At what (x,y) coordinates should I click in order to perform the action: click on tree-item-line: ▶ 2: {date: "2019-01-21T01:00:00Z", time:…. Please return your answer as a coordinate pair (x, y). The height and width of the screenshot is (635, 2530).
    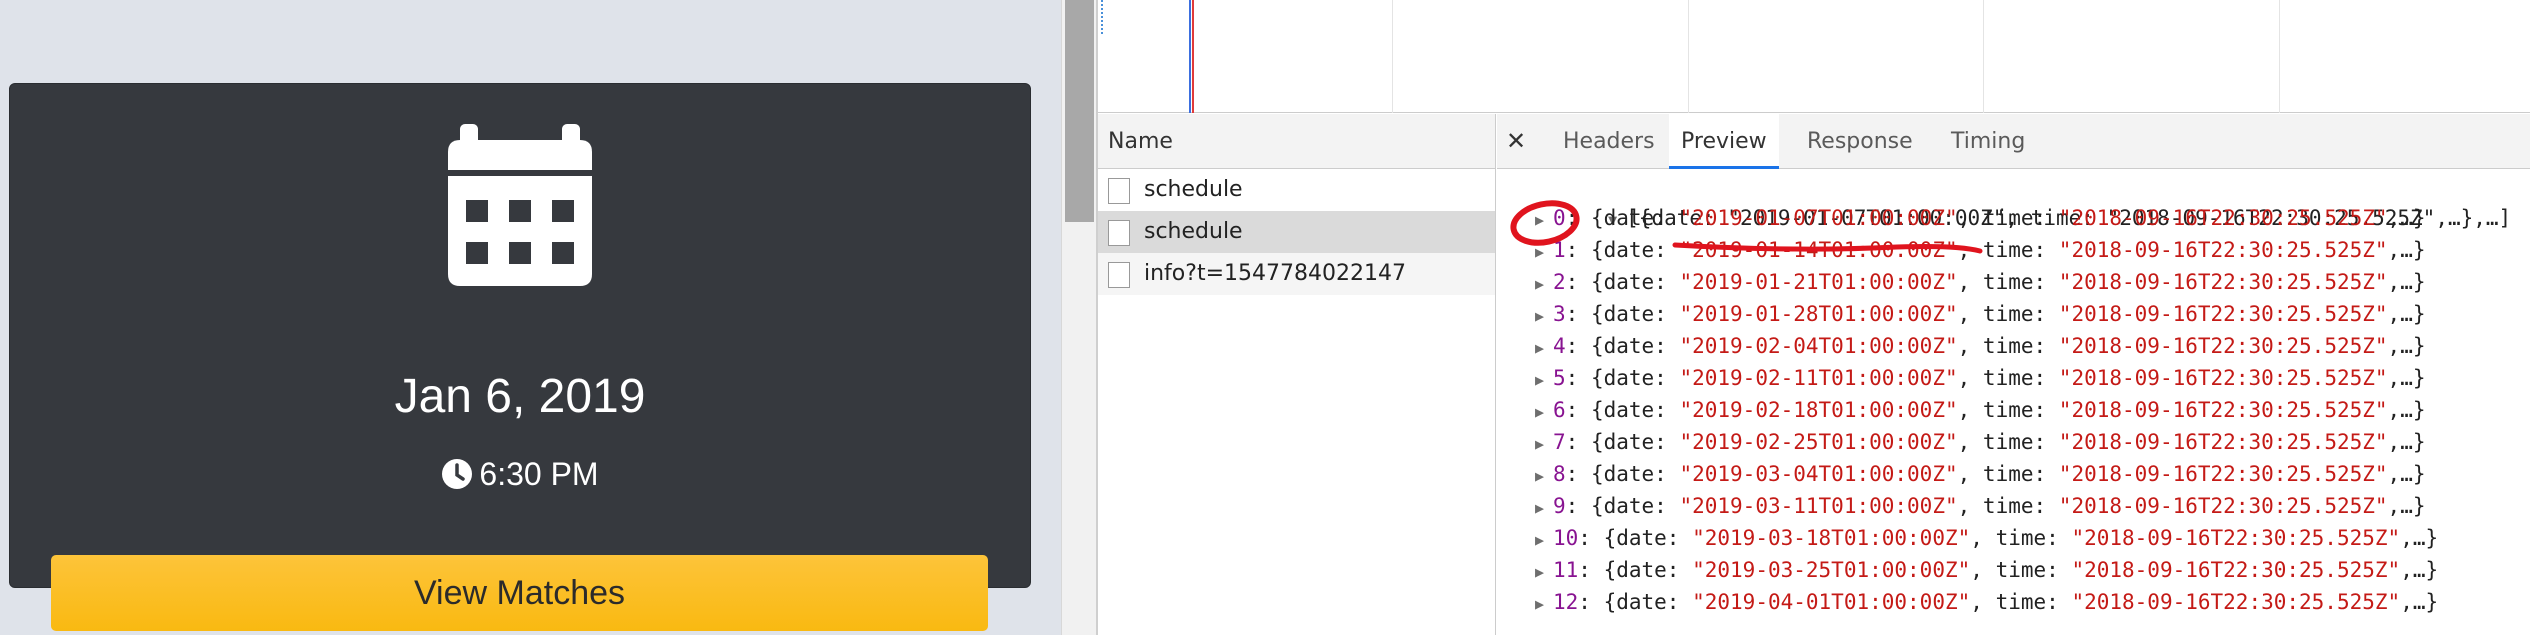
    Looking at the image, I should click on (1980, 282).